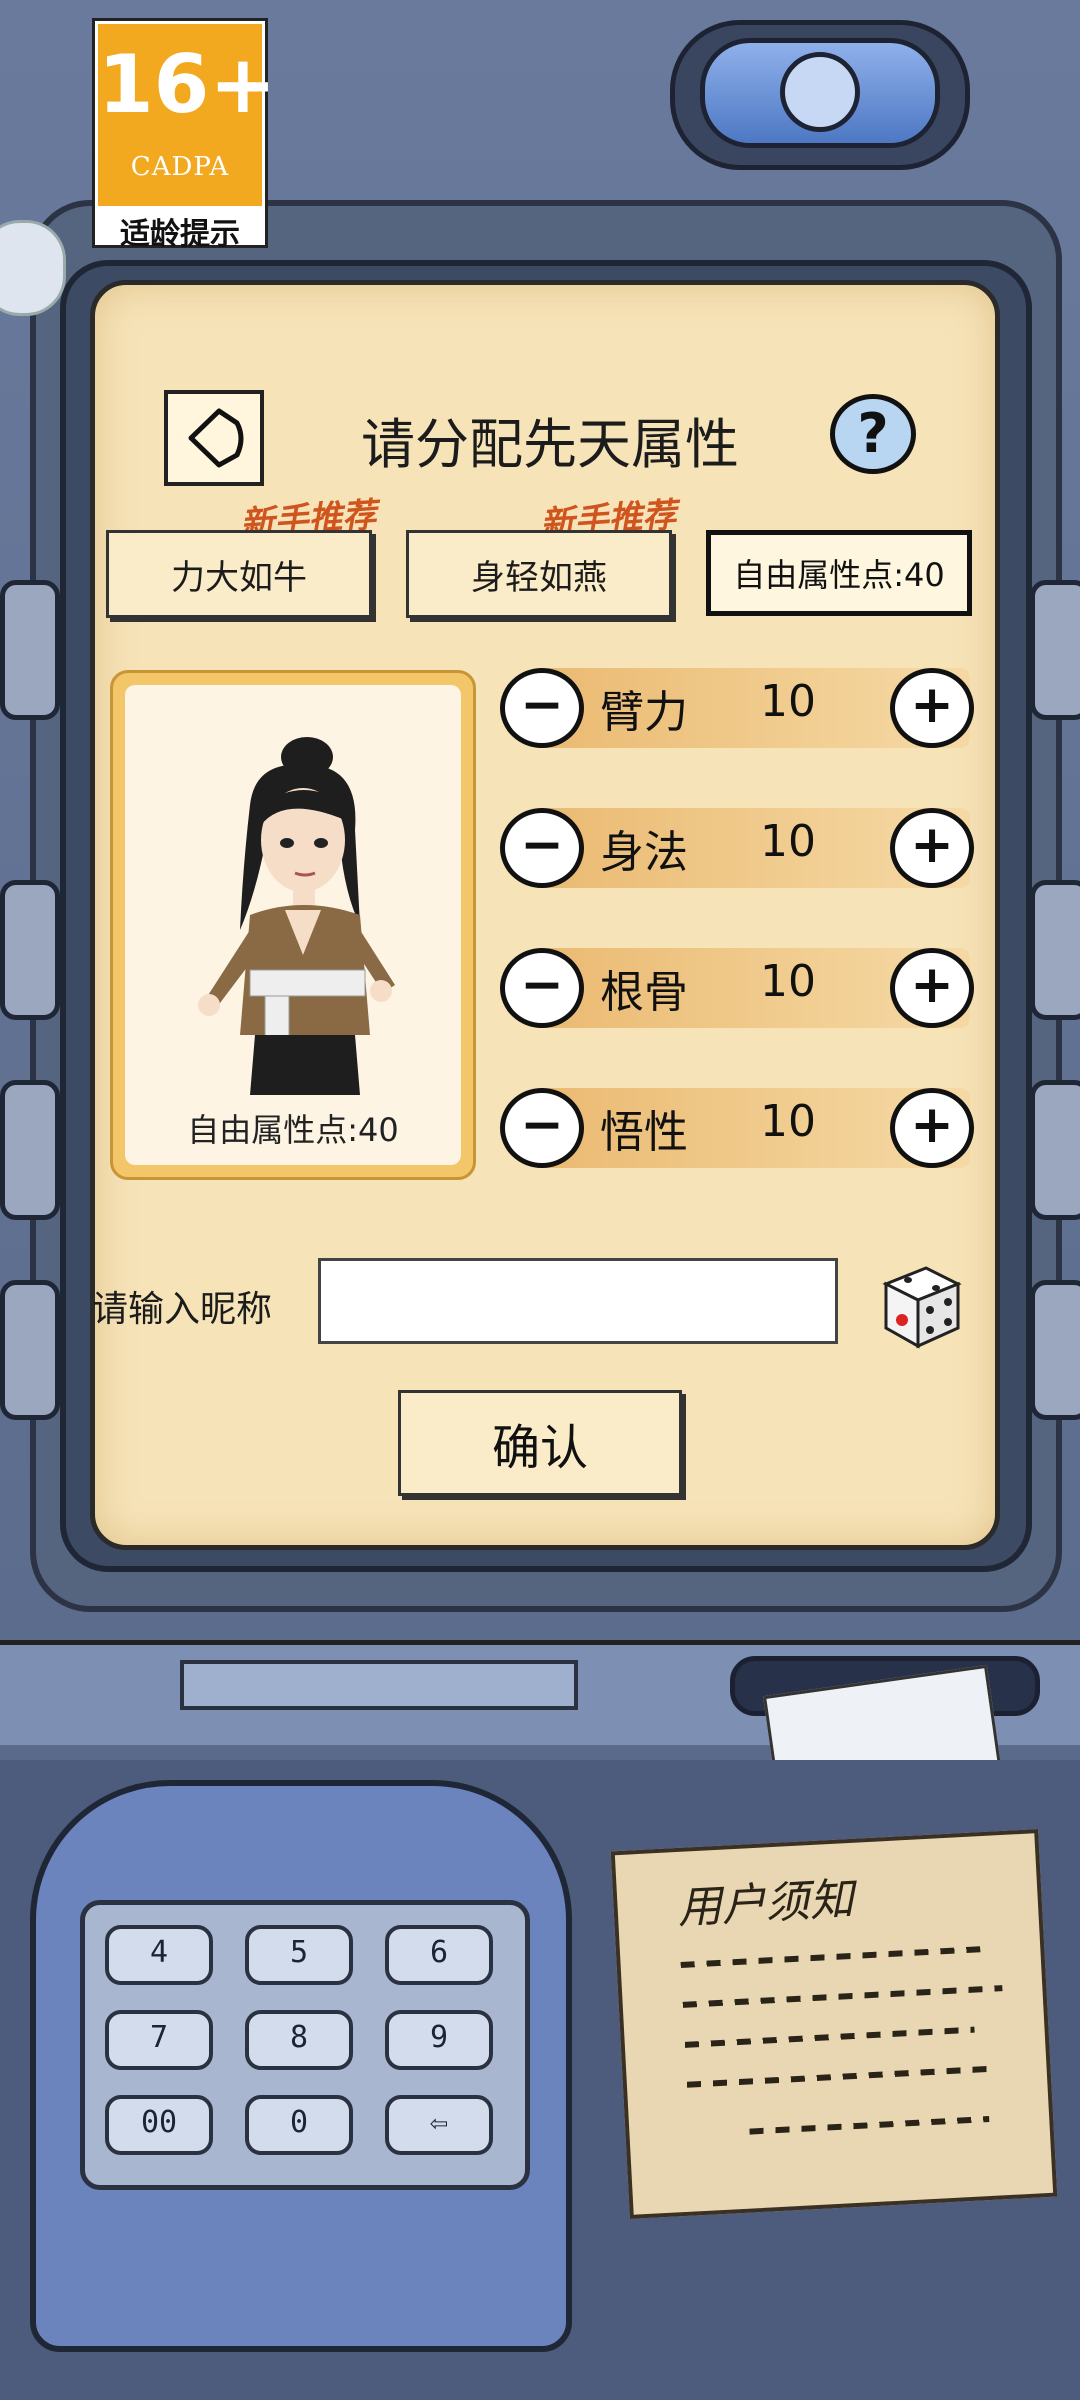  I want to click on agility-plus-button: +, so click(932, 848).